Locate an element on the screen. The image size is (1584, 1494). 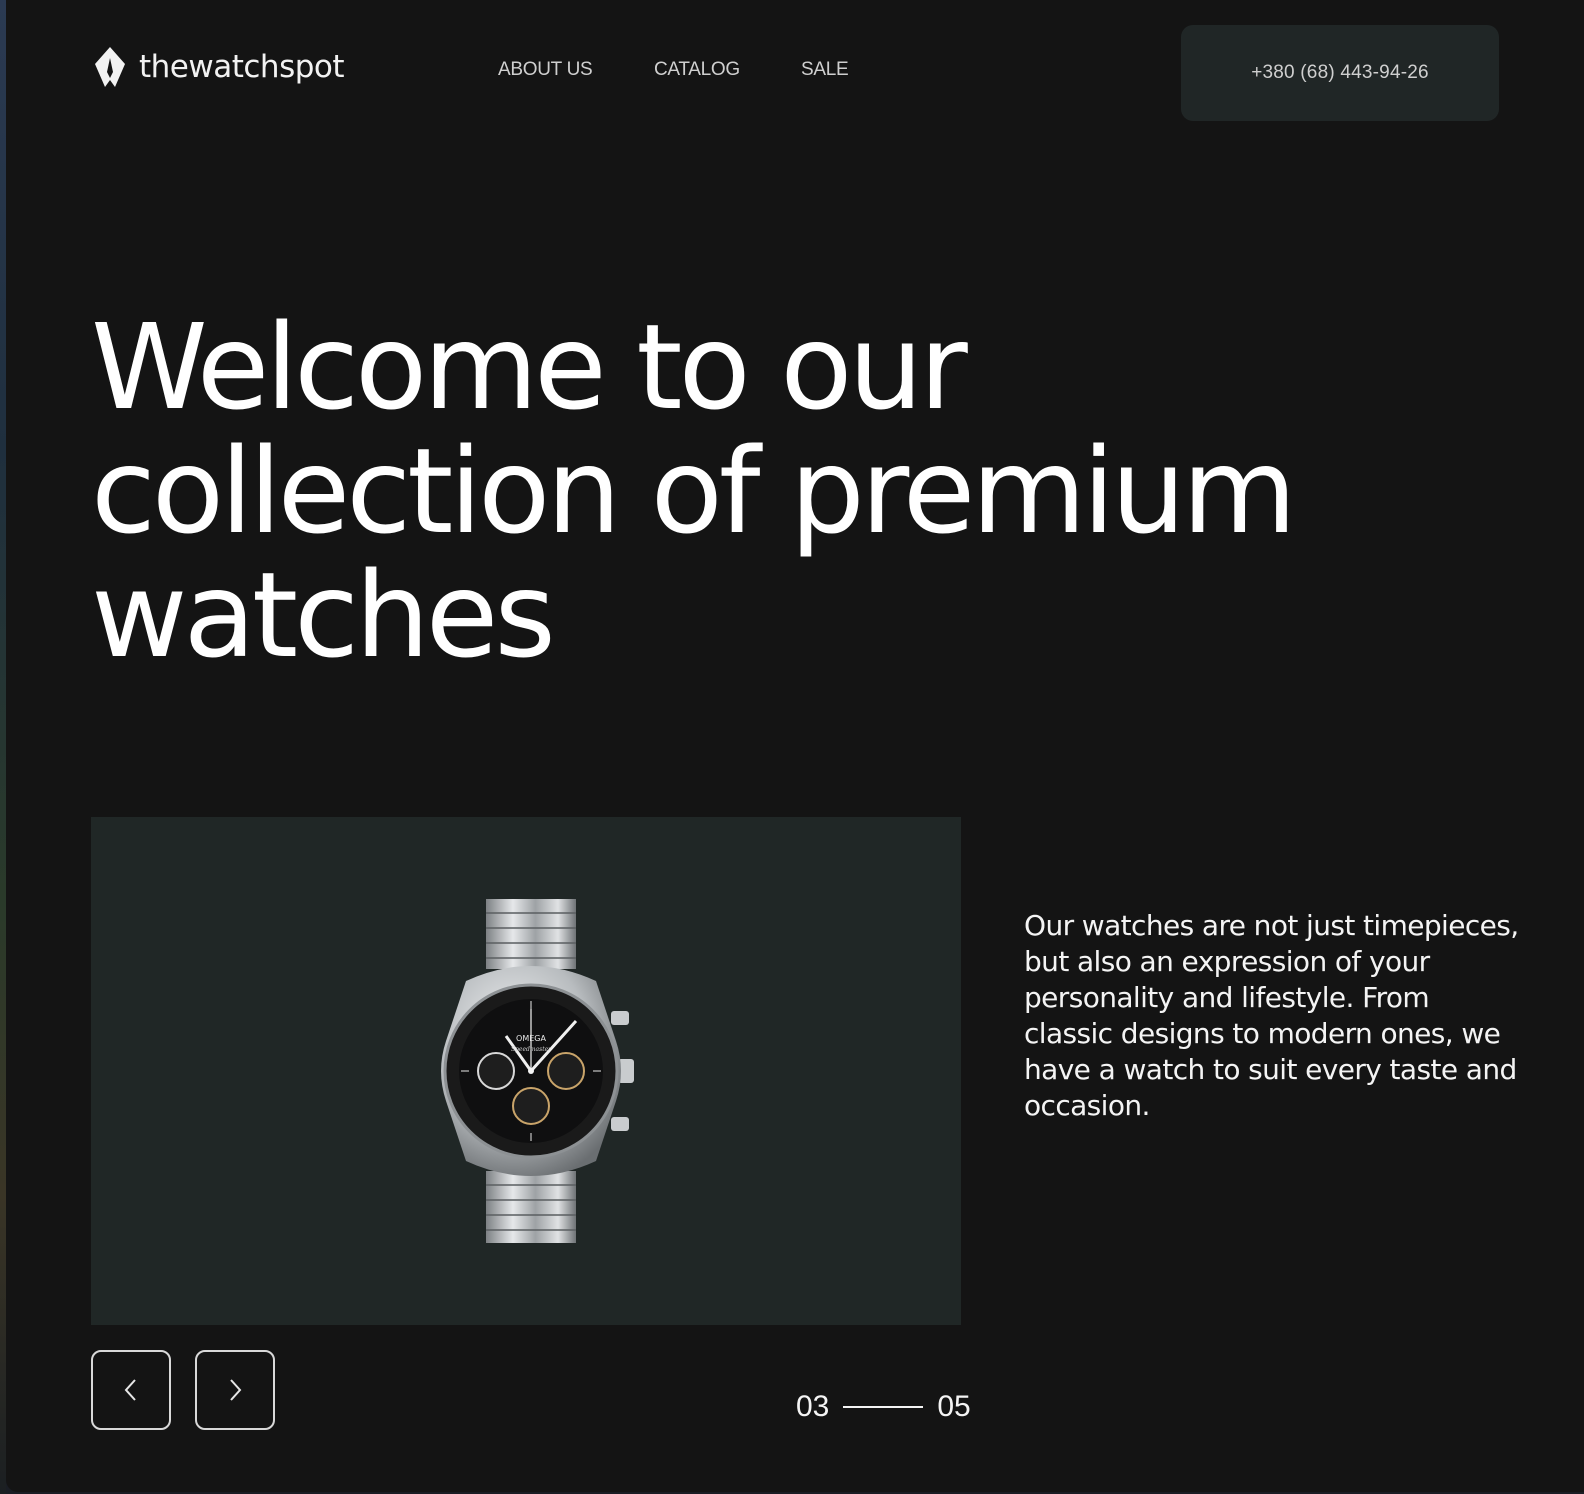
logo-mark-icon is located at coordinates (110, 67).